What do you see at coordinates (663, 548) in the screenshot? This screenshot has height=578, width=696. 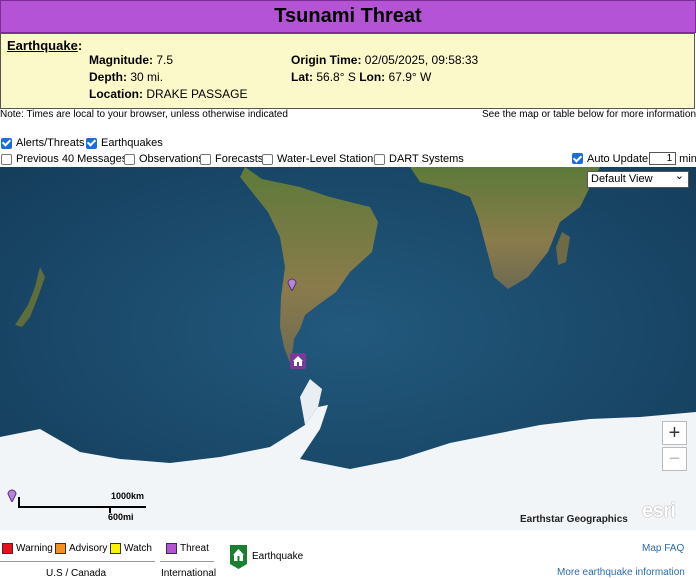 I see `map-faq-link: Map FAQ` at bounding box center [663, 548].